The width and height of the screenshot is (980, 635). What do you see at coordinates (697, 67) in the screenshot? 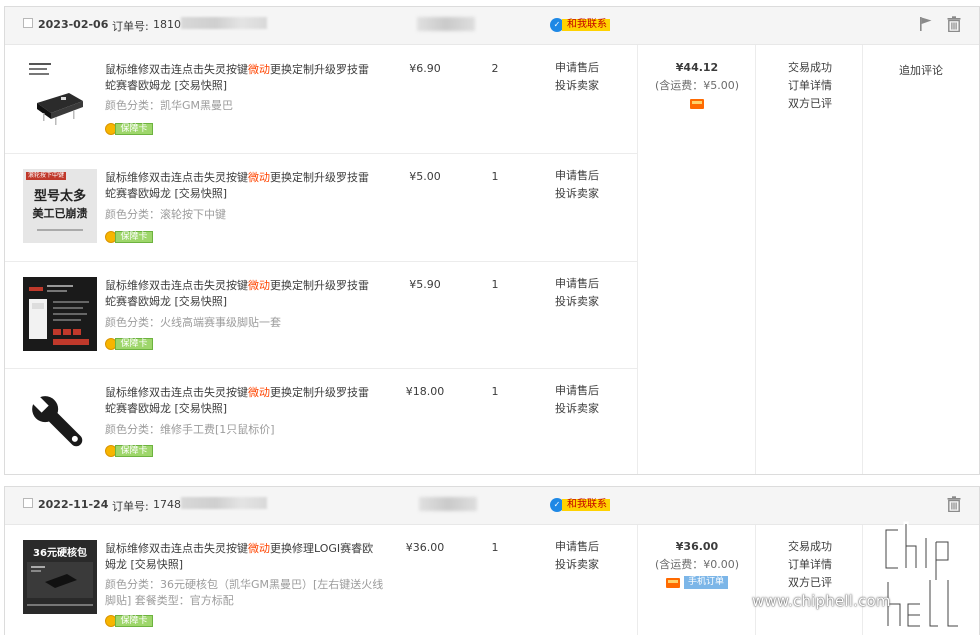
I see `total-amount: ¥44.12` at bounding box center [697, 67].